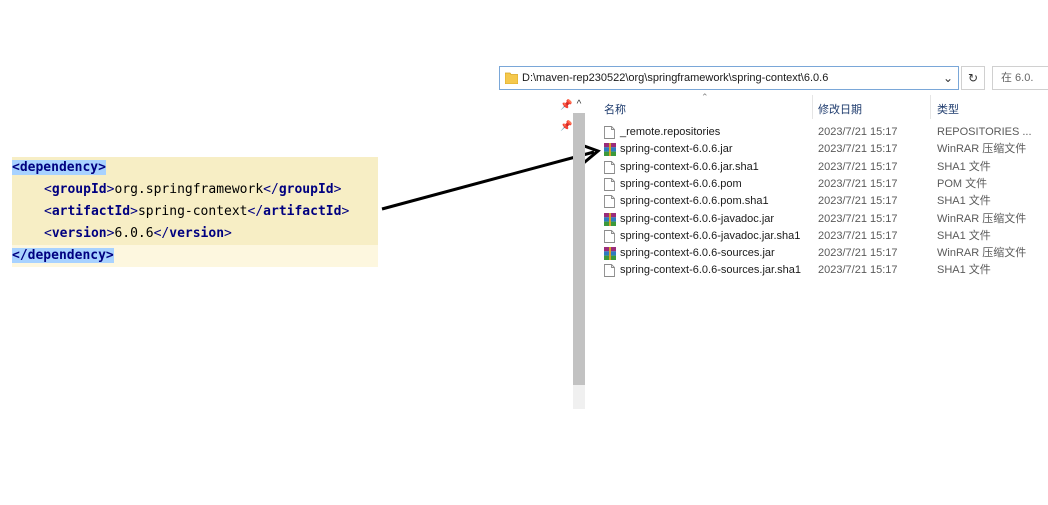 This screenshot has height=505, width=1048. Describe the element at coordinates (710, 270) in the screenshot. I see `file-name: spring-context-6.0.6-sources.jar.sha1` at that location.